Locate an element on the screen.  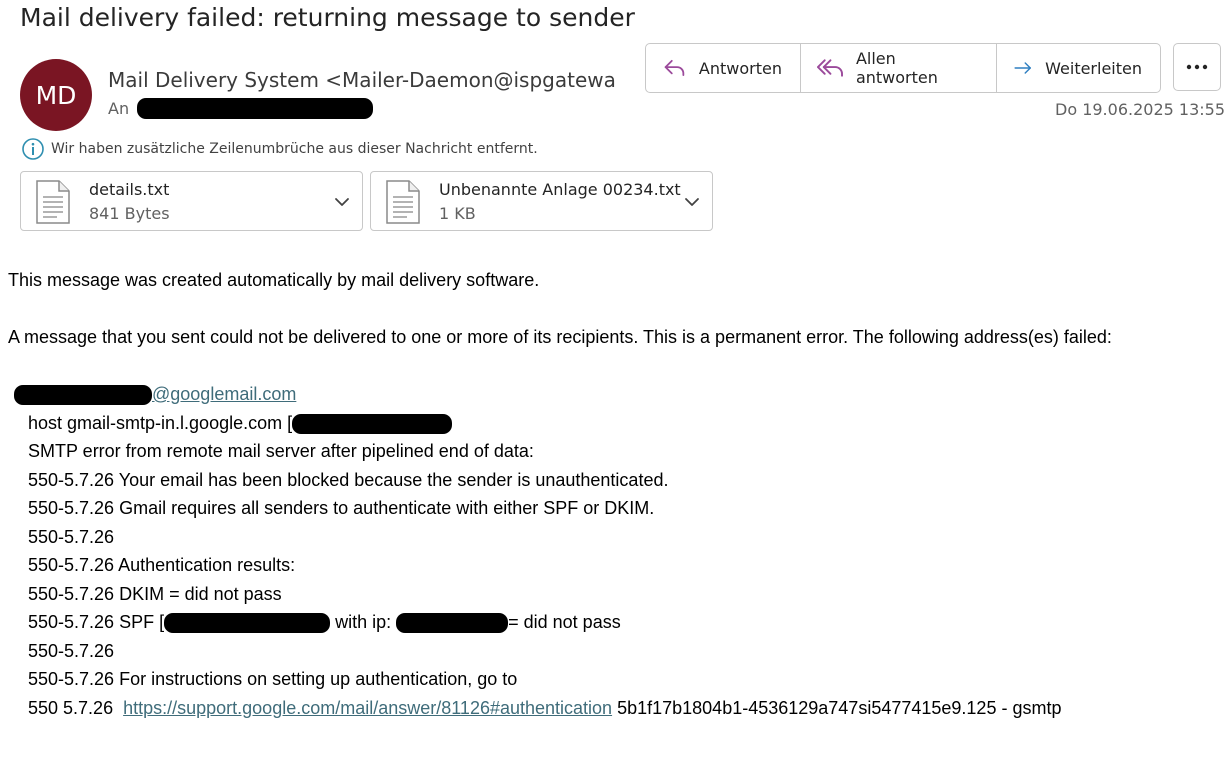
smtp-line: 550-5.7.26 DKIM = did not pass is located at coordinates (155, 593).